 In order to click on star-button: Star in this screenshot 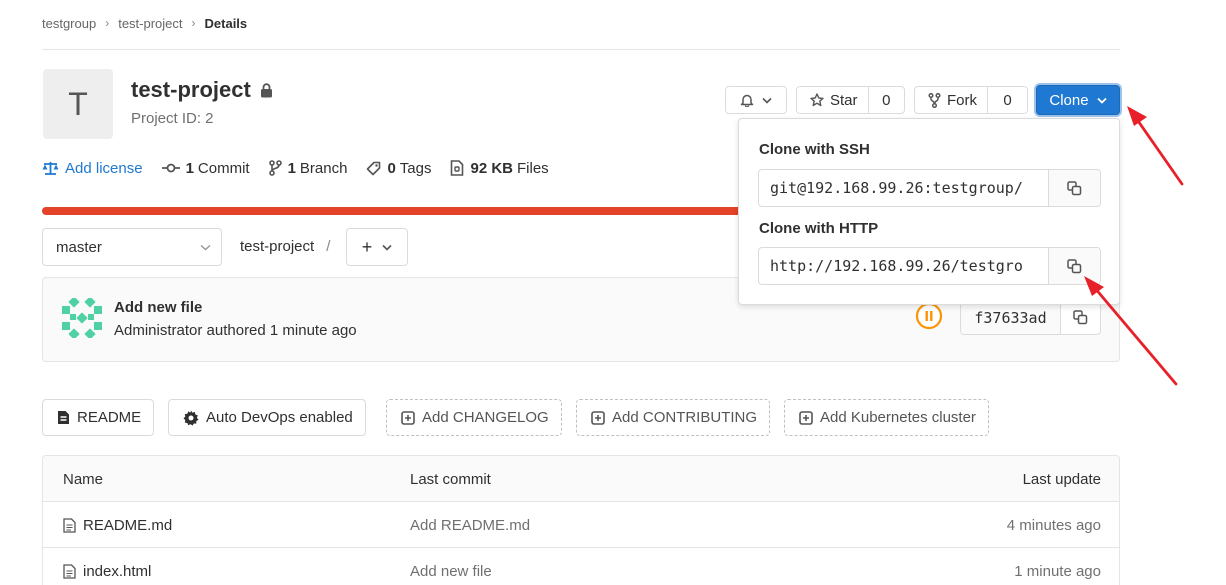, I will do `click(833, 100)`.